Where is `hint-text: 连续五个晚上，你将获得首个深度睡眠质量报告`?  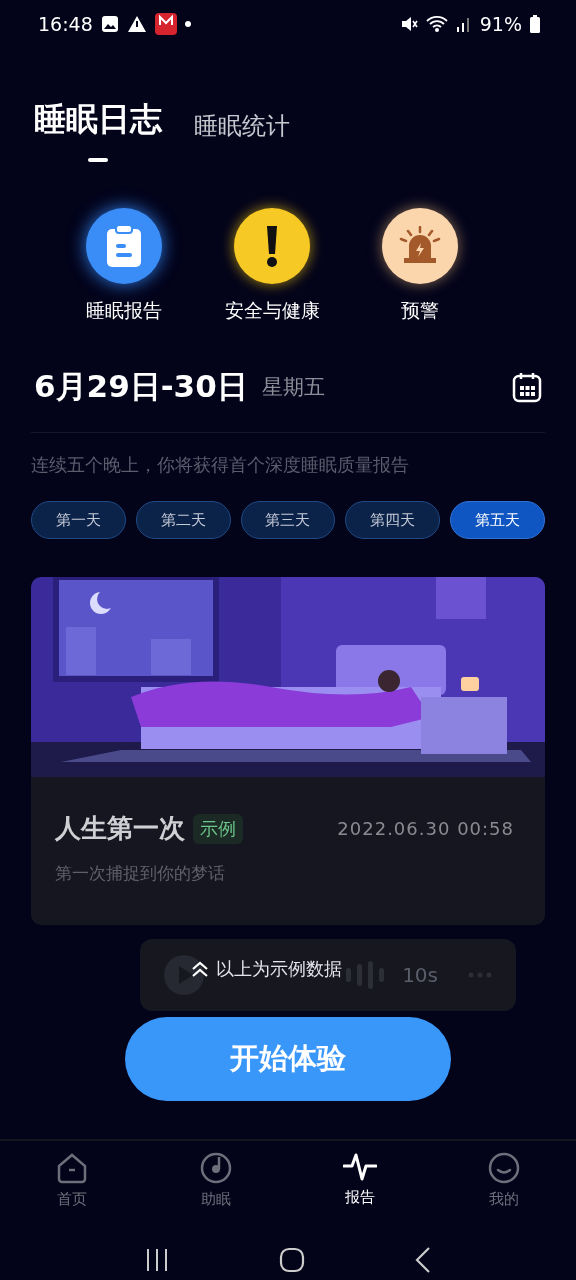
hint-text: 连续五个晚上，你将获得首个深度睡眠质量报告 is located at coordinates (220, 465).